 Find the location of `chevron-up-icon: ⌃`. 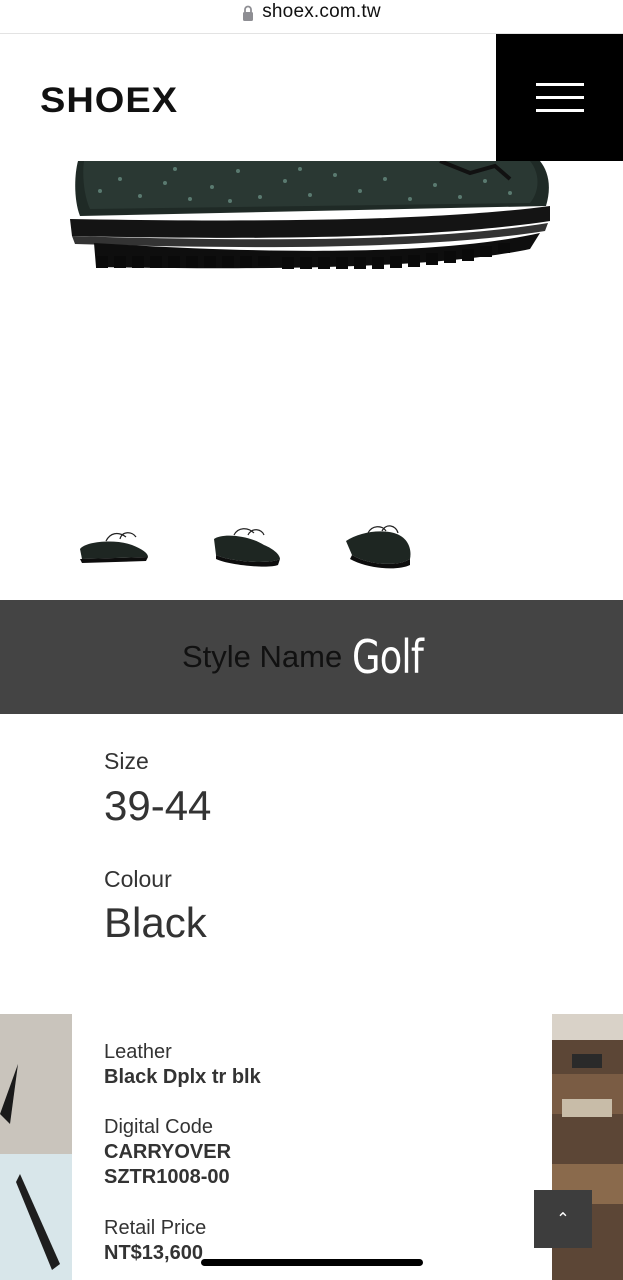

chevron-up-icon: ⌃ is located at coordinates (563, 1219).